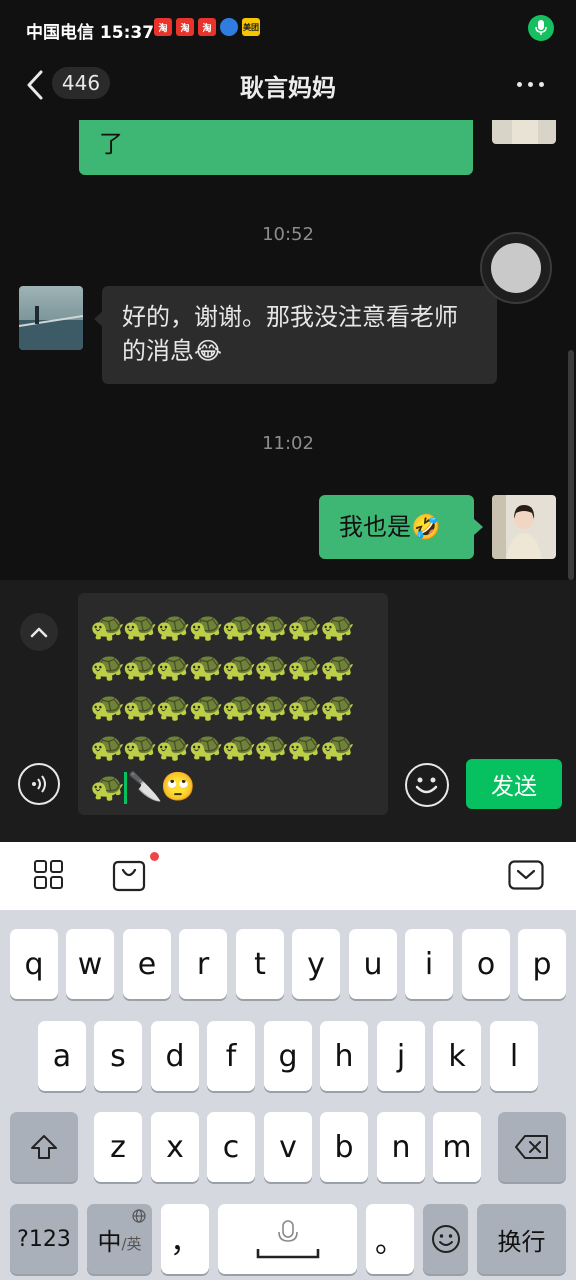  I want to click on avatar-other, so click(51, 318).